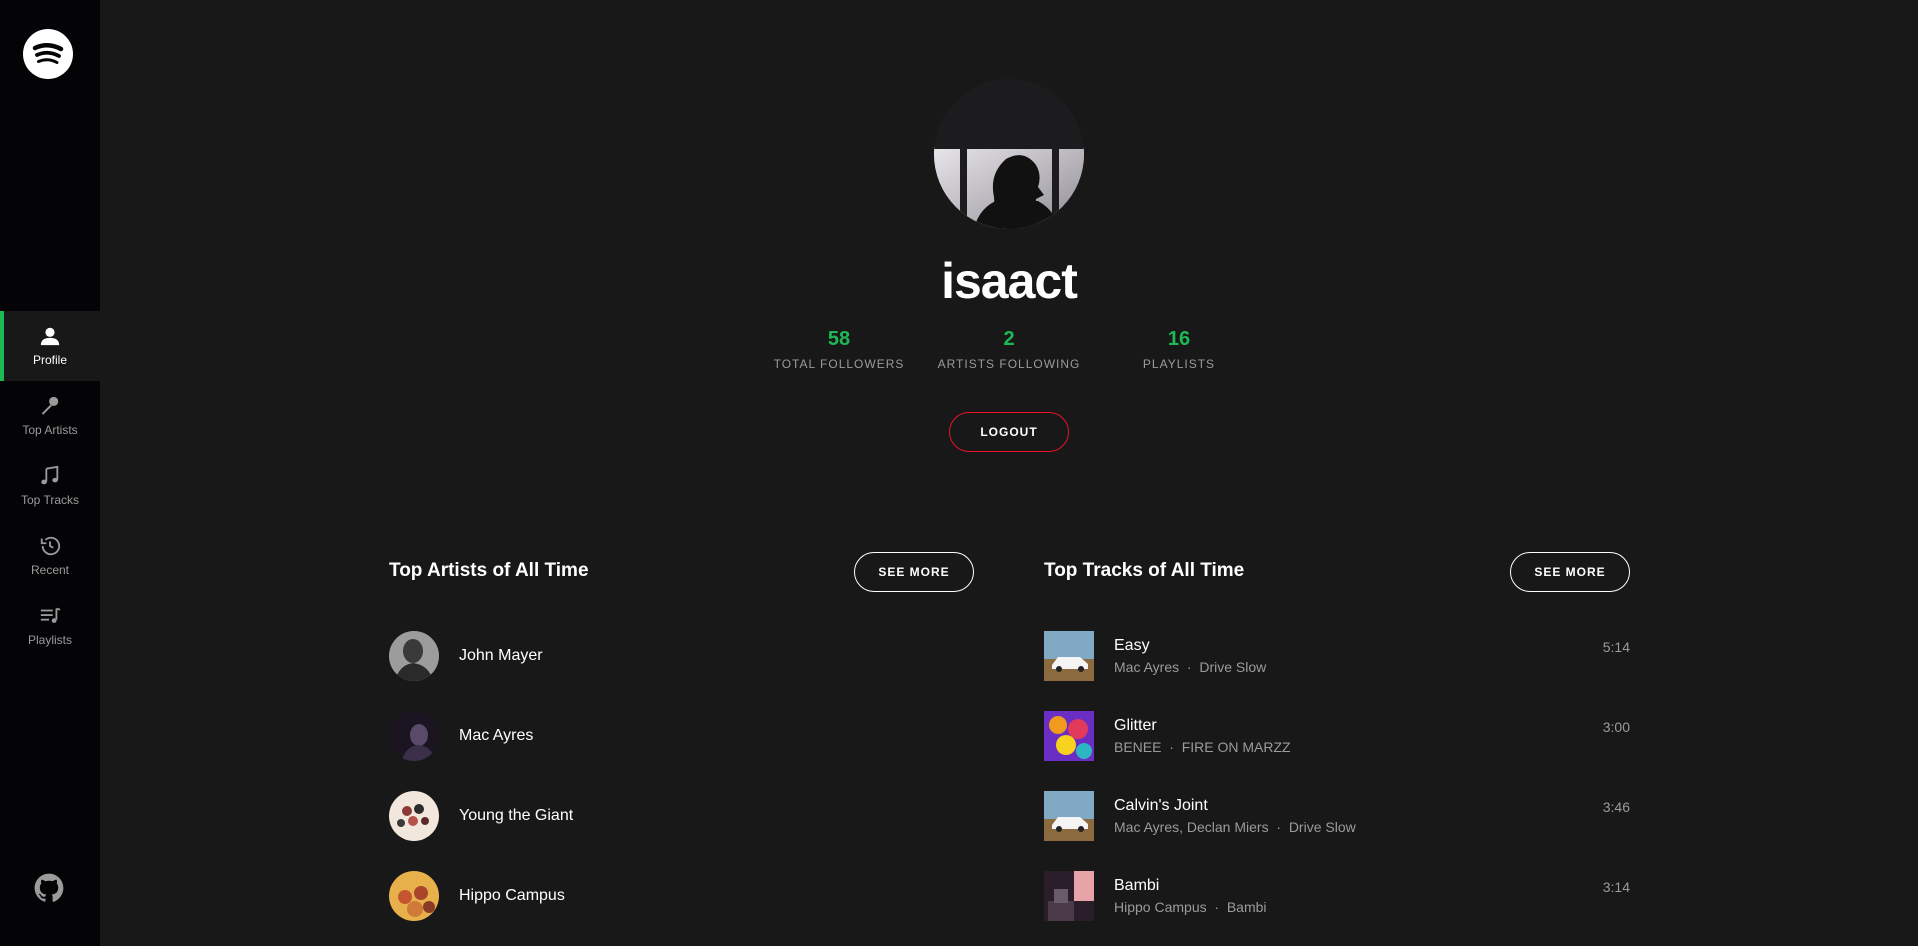 The height and width of the screenshot is (946, 1918). What do you see at coordinates (1358, 733) in the screenshot?
I see `track-info: Glitter BENEE · FIRE ON MARZZ` at bounding box center [1358, 733].